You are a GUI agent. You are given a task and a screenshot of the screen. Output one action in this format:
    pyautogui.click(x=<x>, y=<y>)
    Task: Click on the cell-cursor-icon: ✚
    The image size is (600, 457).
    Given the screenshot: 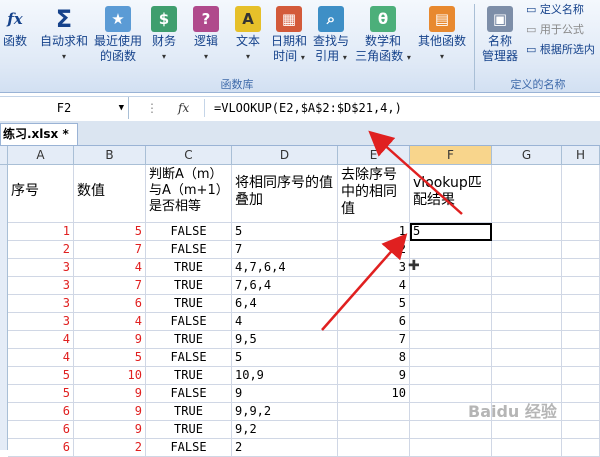 What is the action you would take?
    pyautogui.click(x=414, y=266)
    